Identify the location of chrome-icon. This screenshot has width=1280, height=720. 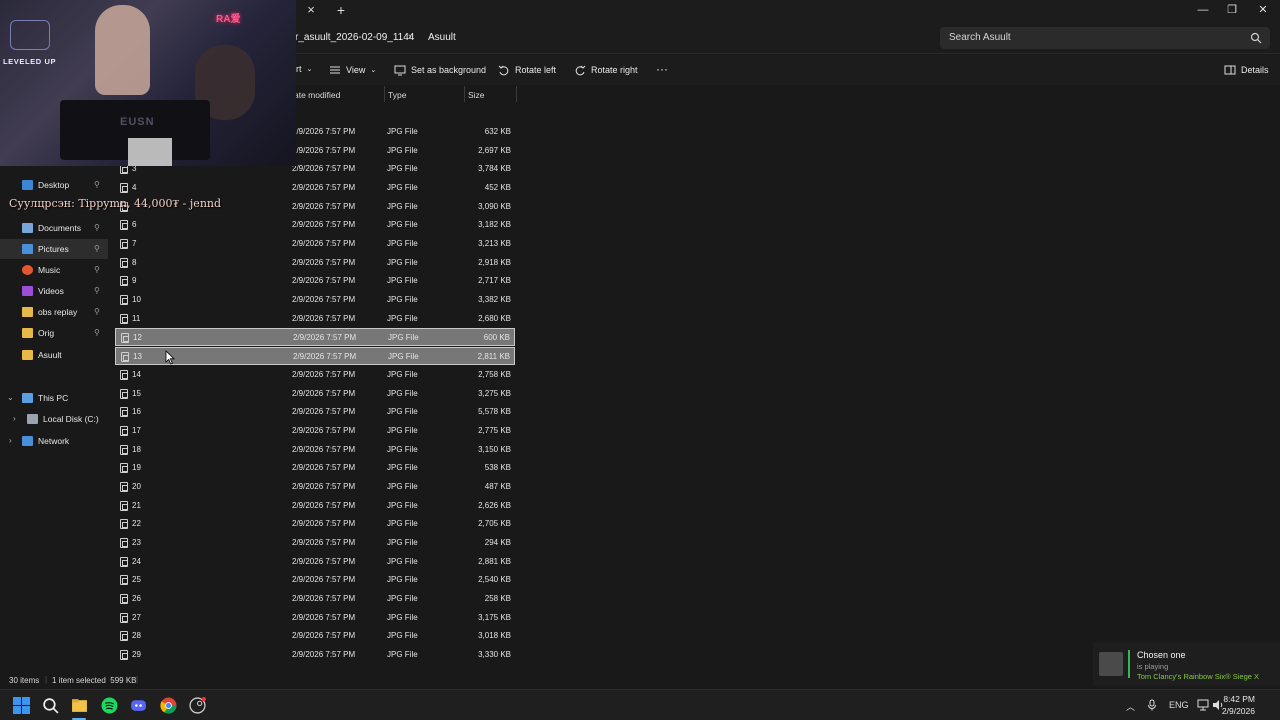
(168, 705).